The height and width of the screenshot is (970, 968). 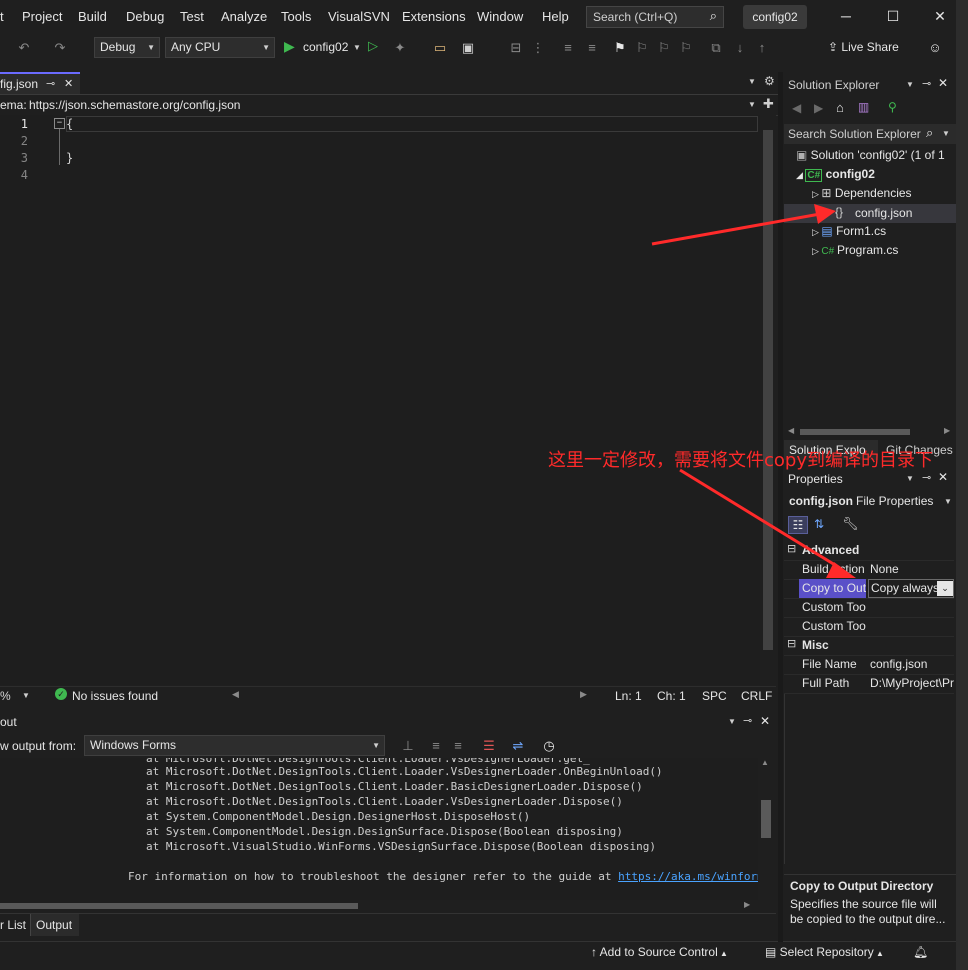 What do you see at coordinates (134, 105) in the screenshot?
I see `schema-url: https://json.schemastore.org/config.json` at bounding box center [134, 105].